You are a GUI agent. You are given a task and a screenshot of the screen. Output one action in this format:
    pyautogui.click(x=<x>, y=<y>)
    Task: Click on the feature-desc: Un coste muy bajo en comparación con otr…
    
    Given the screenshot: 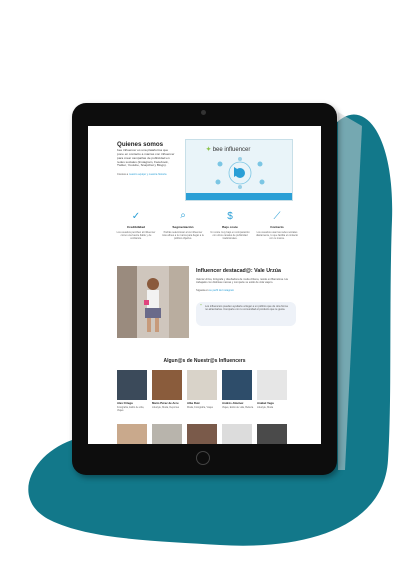 What is the action you would take?
    pyautogui.click(x=230, y=236)
    